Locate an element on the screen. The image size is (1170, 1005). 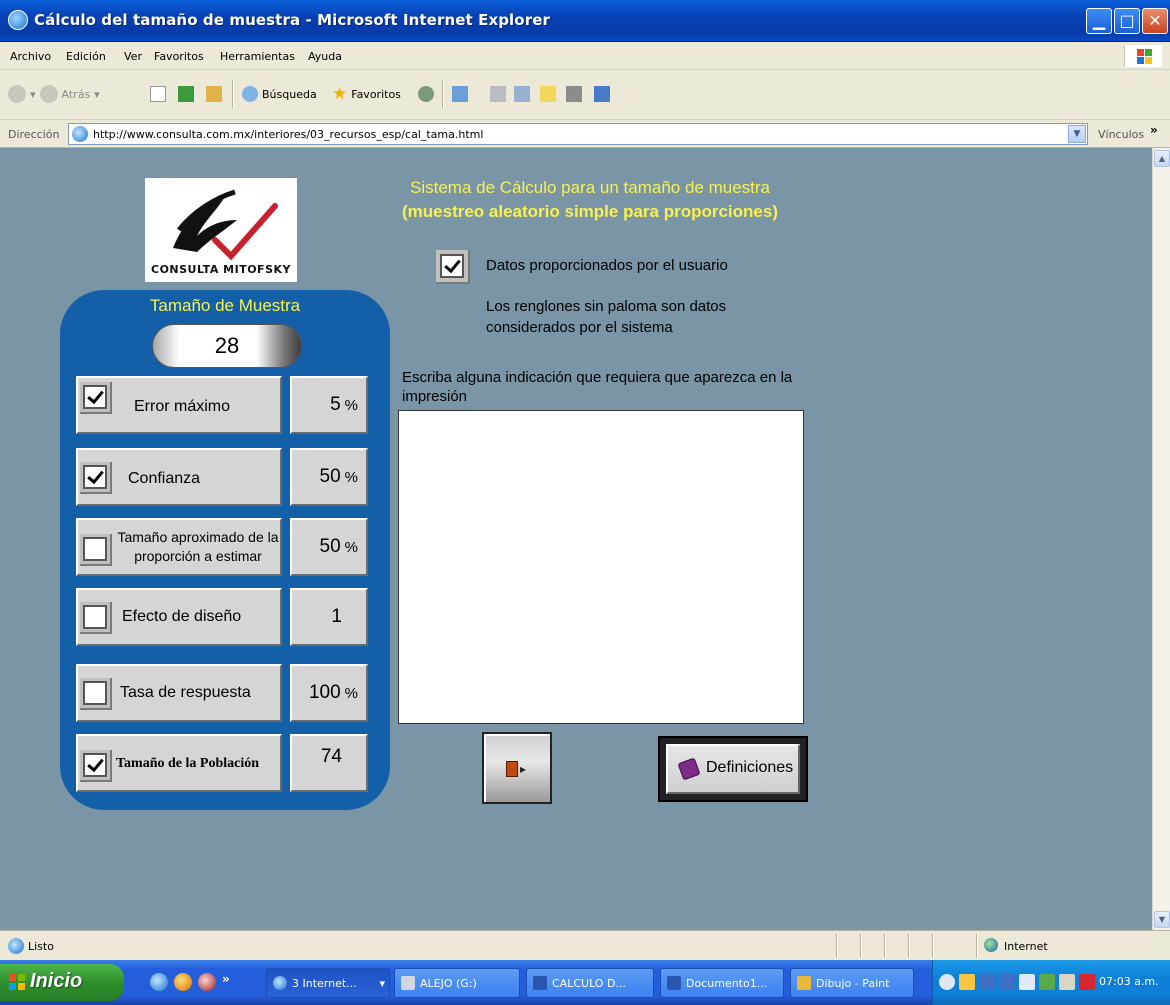
tasa-respuesta-label: Tasa de respuesta is located at coordinates (185, 692).